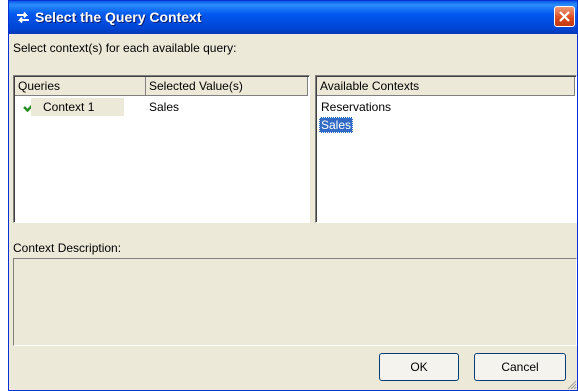 This screenshot has height=391, width=578. What do you see at coordinates (356, 107) in the screenshot?
I see `context-item-reservations: Reservations` at bounding box center [356, 107].